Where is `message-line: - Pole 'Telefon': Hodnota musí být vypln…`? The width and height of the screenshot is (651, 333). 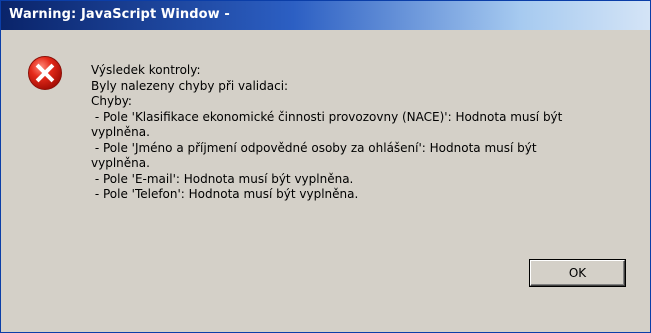 message-line: - Pole 'Telefon': Hodnota musí být vypln… is located at coordinates (225, 194).